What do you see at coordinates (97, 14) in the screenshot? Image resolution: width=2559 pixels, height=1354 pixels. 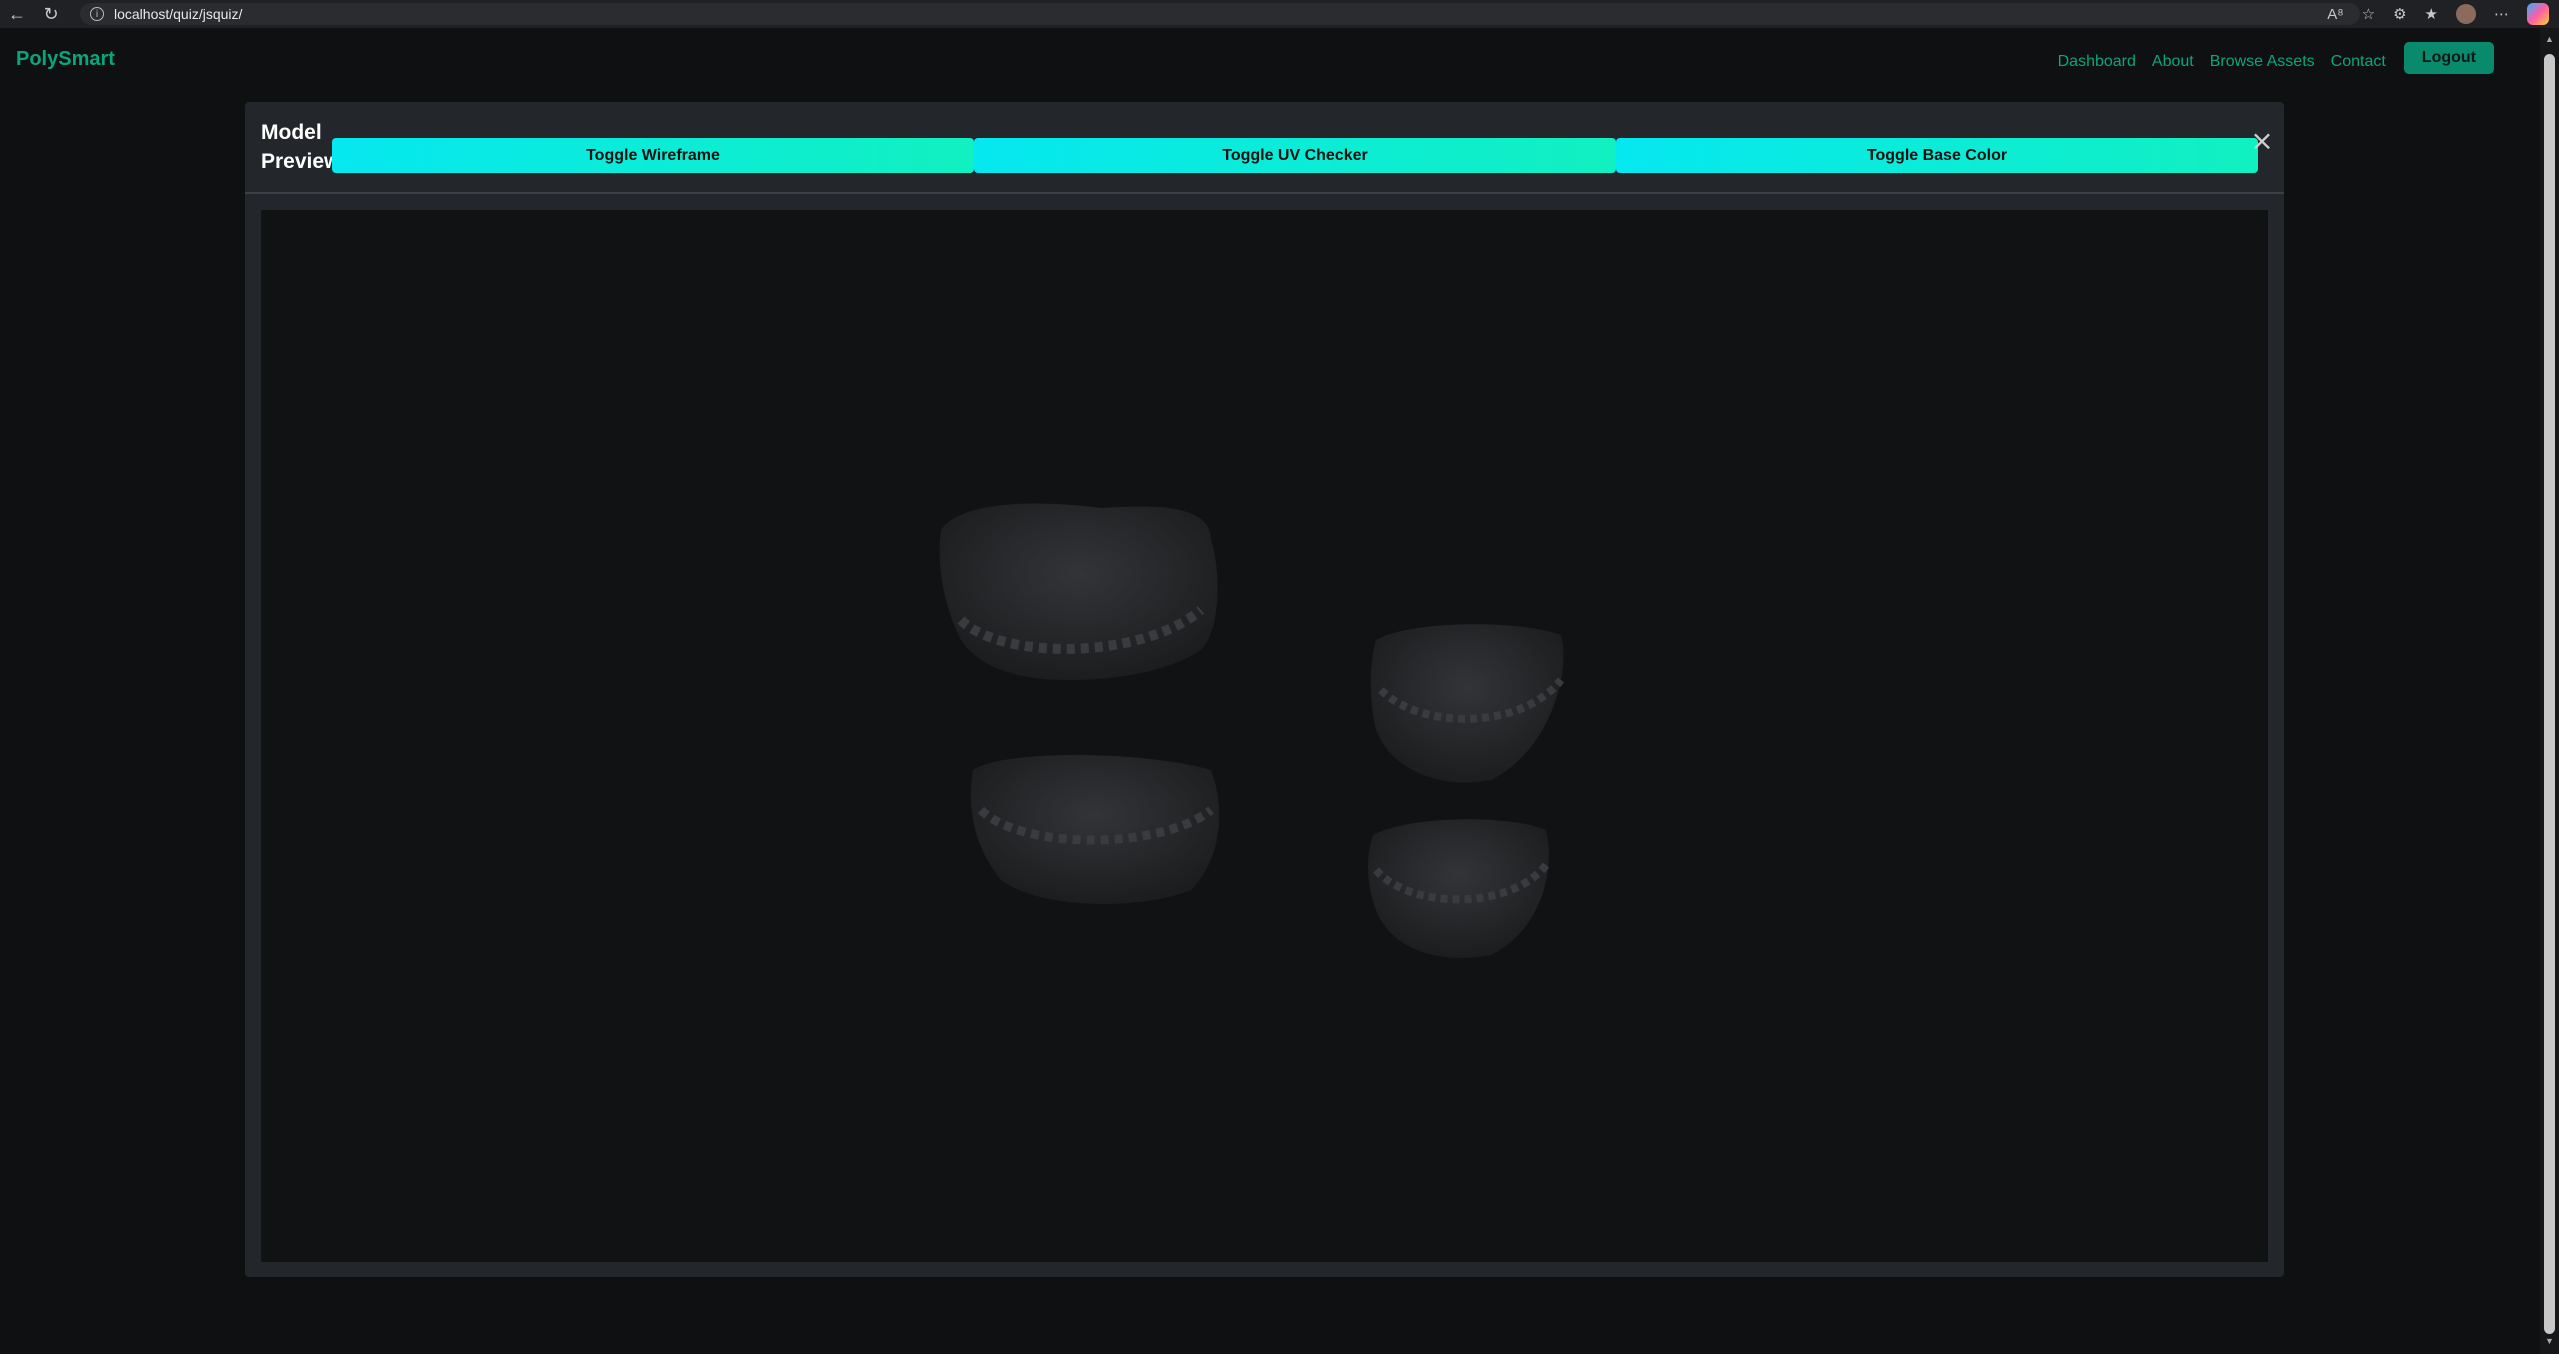 I see `site-info-icon: i` at bounding box center [97, 14].